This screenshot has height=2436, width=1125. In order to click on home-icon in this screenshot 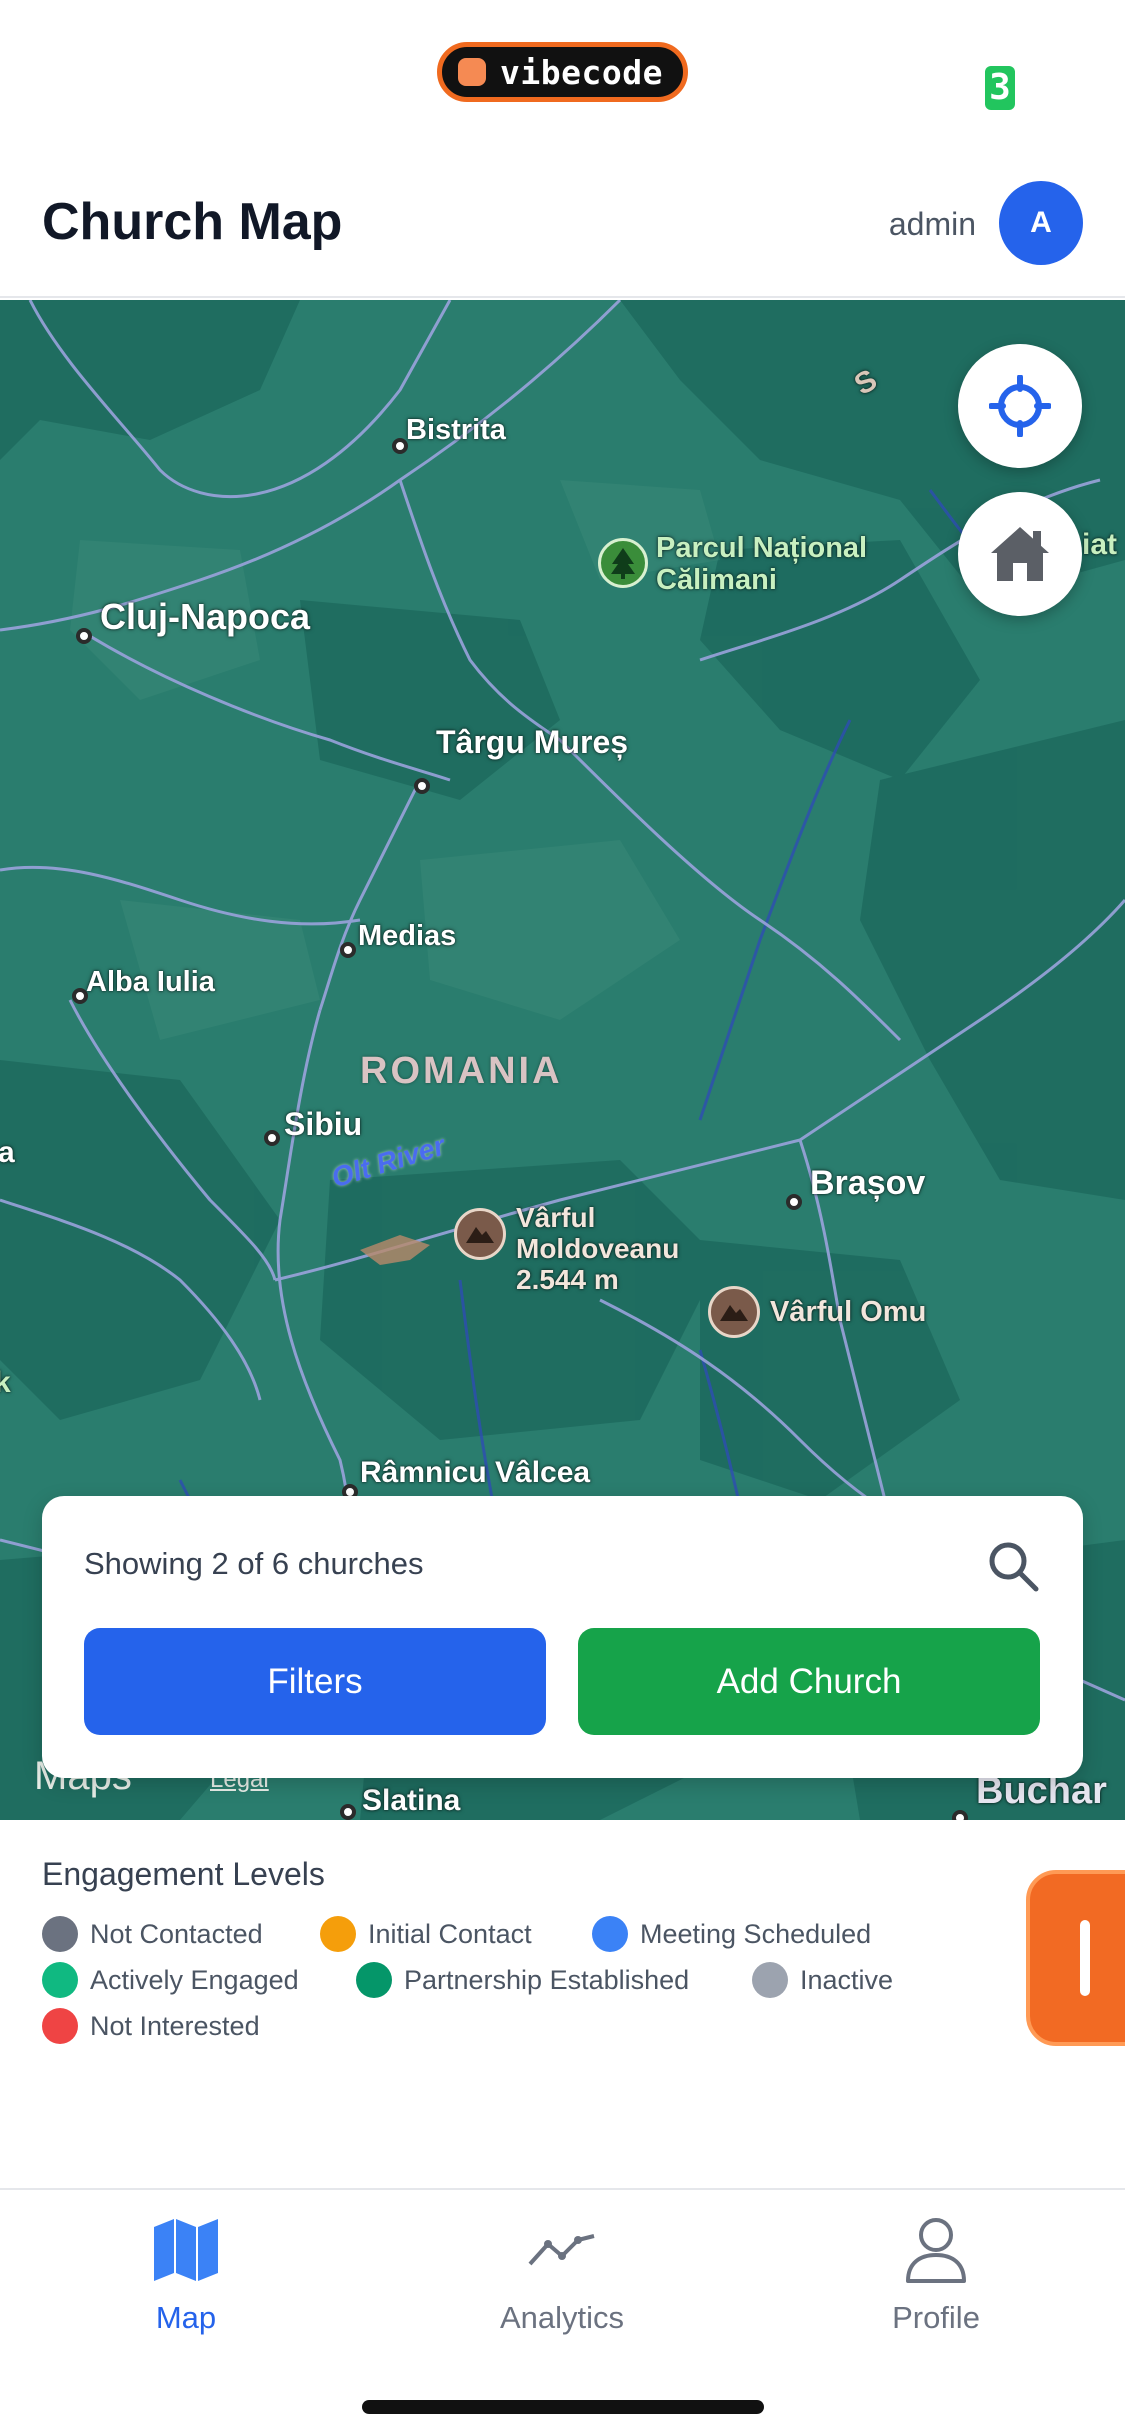, I will do `click(1020, 554)`.